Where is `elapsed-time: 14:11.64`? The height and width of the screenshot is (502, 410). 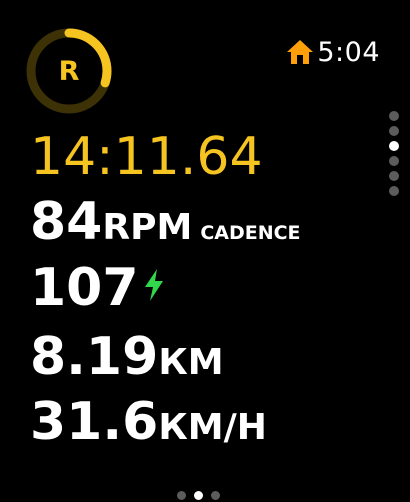 elapsed-time: 14:11.64 is located at coordinates (146, 157).